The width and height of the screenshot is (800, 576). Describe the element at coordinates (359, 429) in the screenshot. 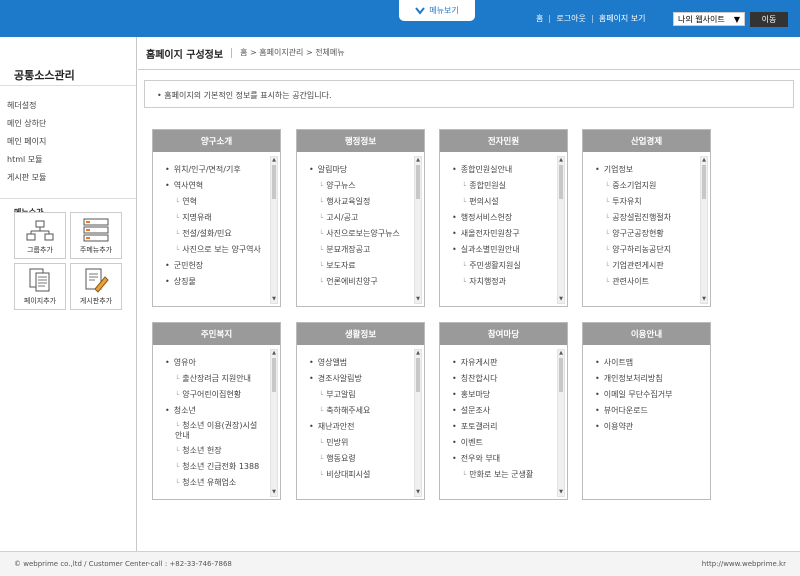

I see `menu-item: 재난과안전` at that location.